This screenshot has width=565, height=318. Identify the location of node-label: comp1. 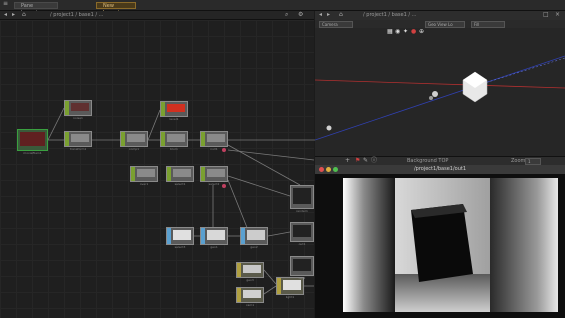
(134, 149).